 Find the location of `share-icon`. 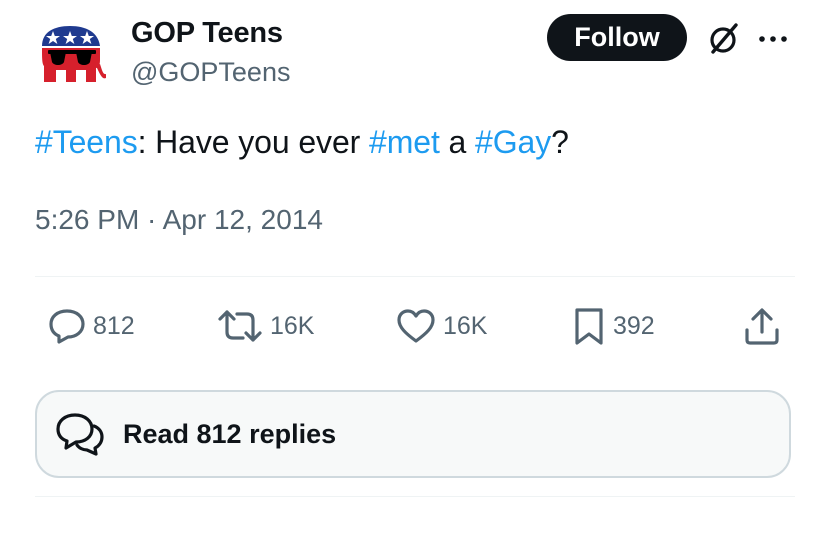

share-icon is located at coordinates (762, 326).